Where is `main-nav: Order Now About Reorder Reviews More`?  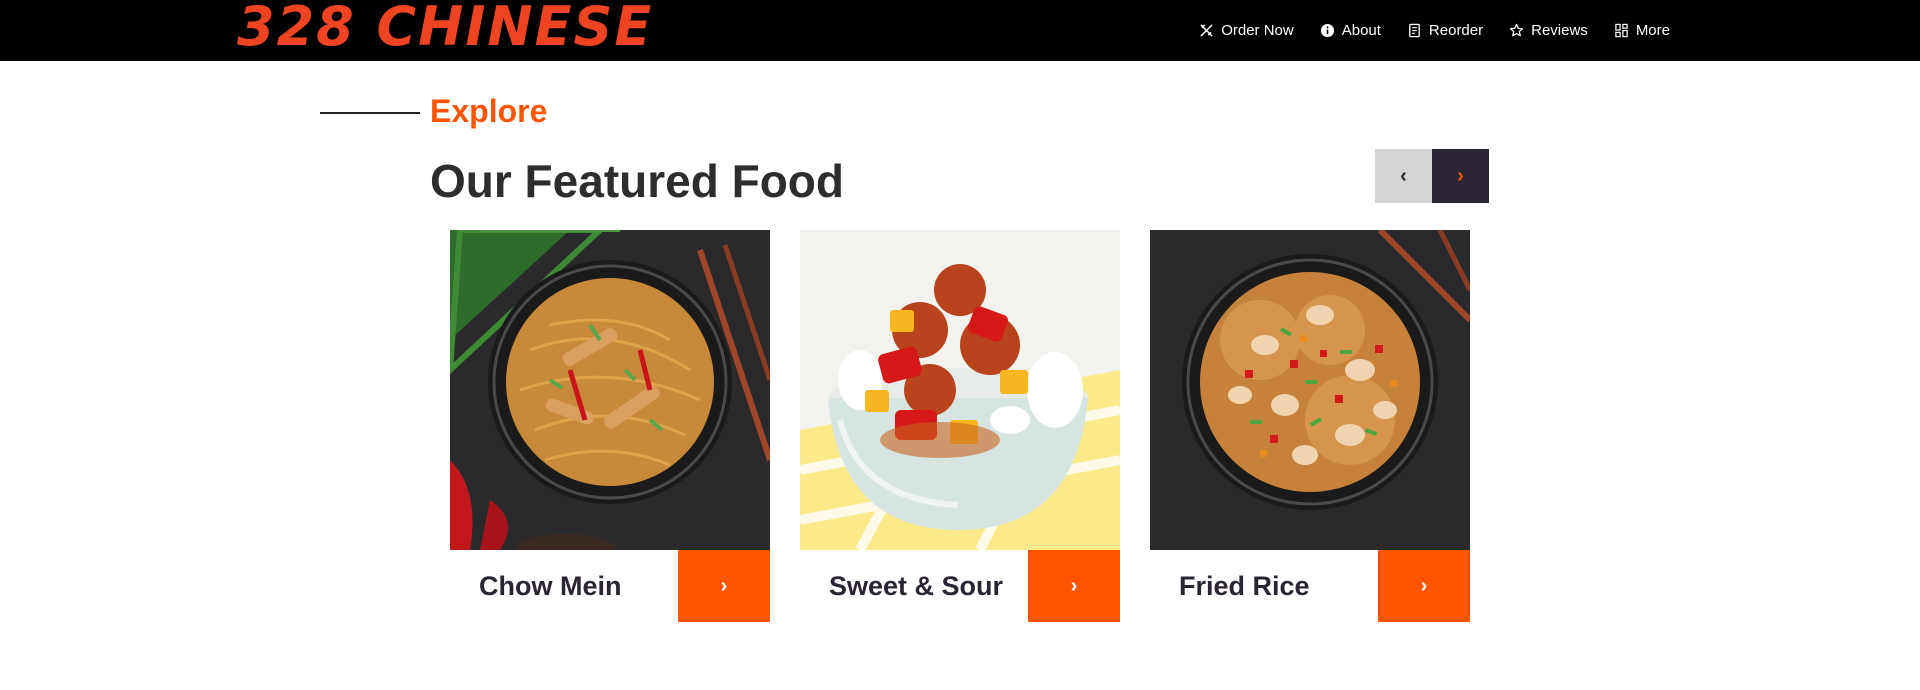 main-nav: Order Now About Reorder Reviews More is located at coordinates (1421, 30).